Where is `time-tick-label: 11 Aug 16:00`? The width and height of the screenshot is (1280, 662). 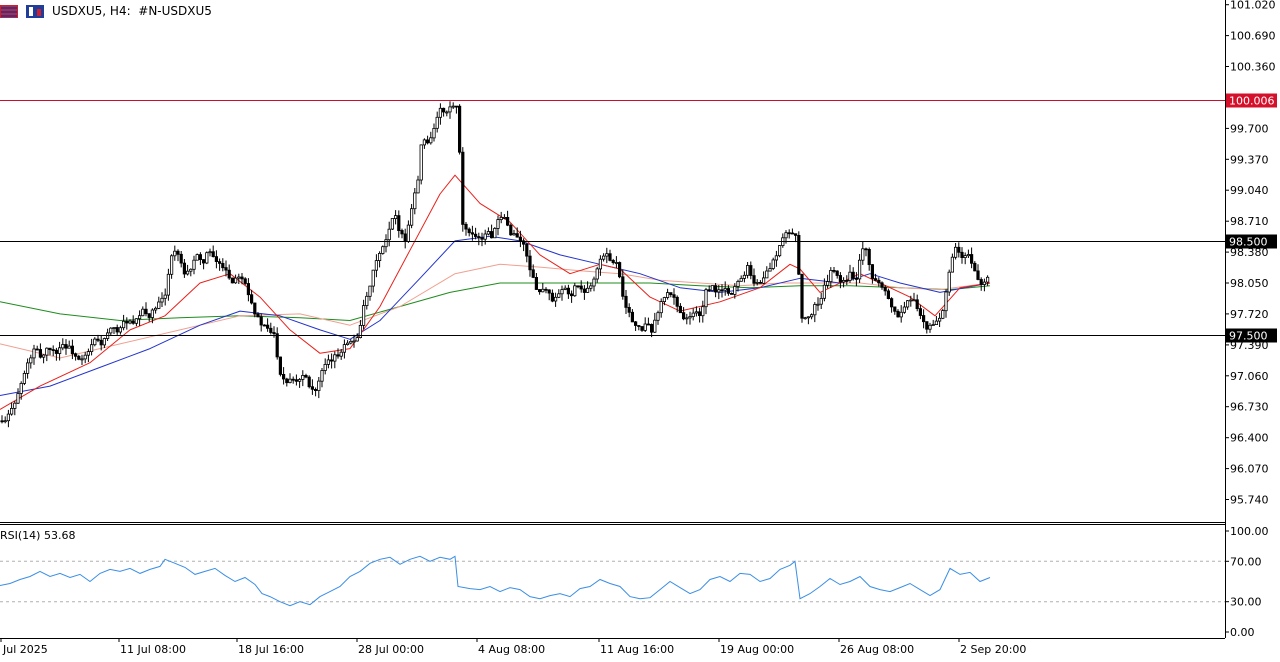 time-tick-label: 11 Aug 16:00 is located at coordinates (637, 649).